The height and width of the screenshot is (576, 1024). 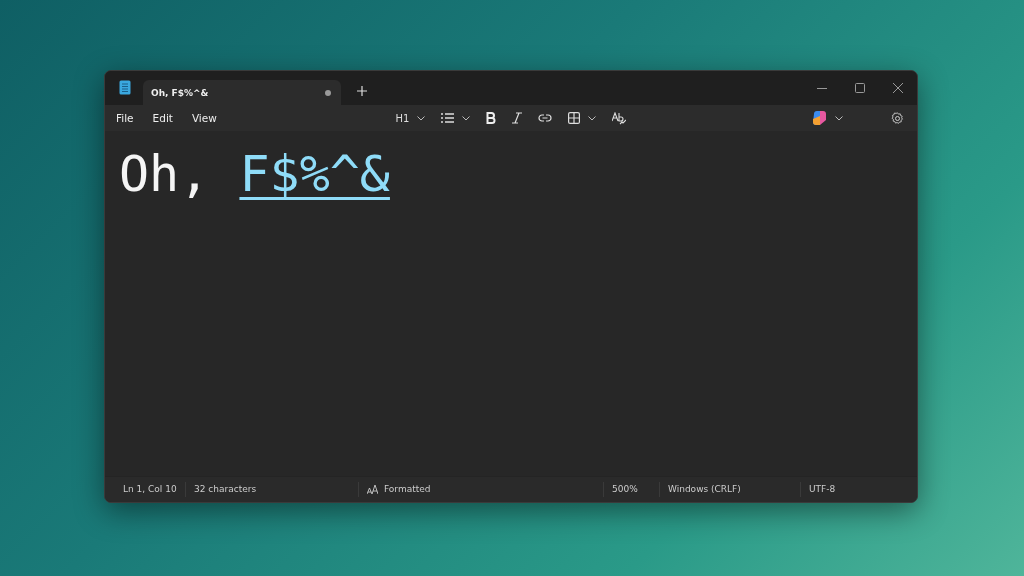 What do you see at coordinates (271, 489) in the screenshot?
I see `character-count: 32 characters` at bounding box center [271, 489].